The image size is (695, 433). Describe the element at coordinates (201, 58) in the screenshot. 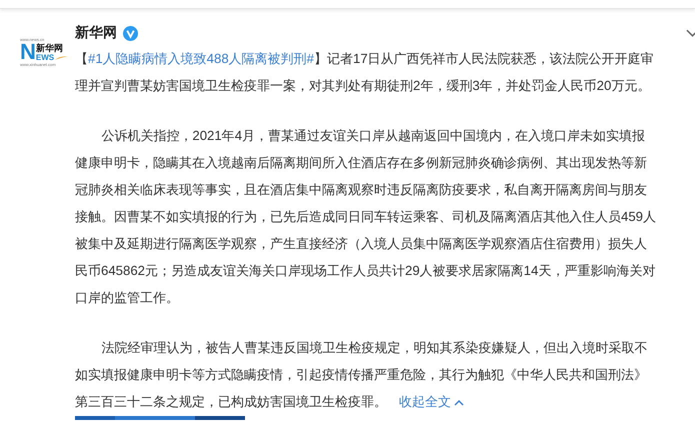

I see `hashtag-link: #1人隐瞒病情入境致488人隔离被判刑#` at that location.